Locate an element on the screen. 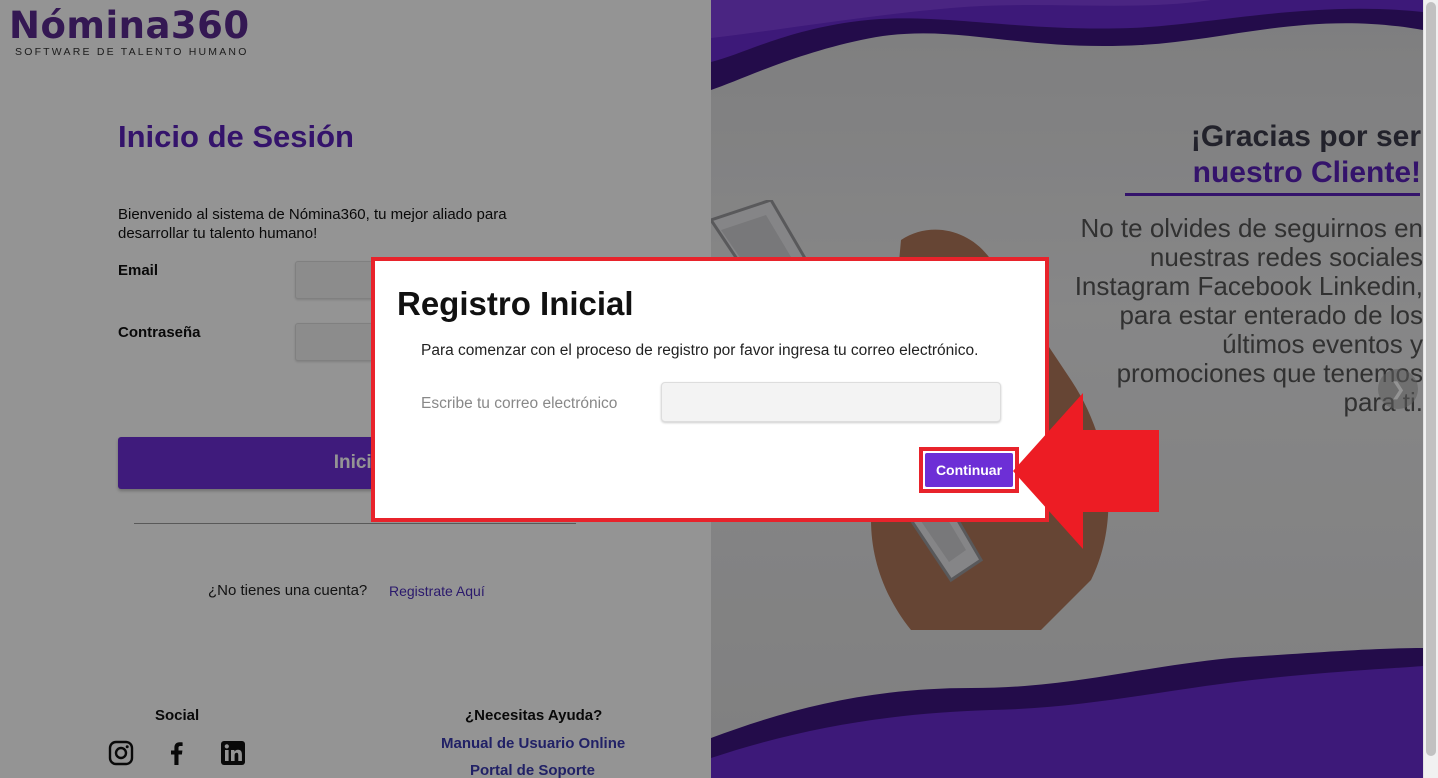  scrollbar-thumb is located at coordinates (1431, 379).